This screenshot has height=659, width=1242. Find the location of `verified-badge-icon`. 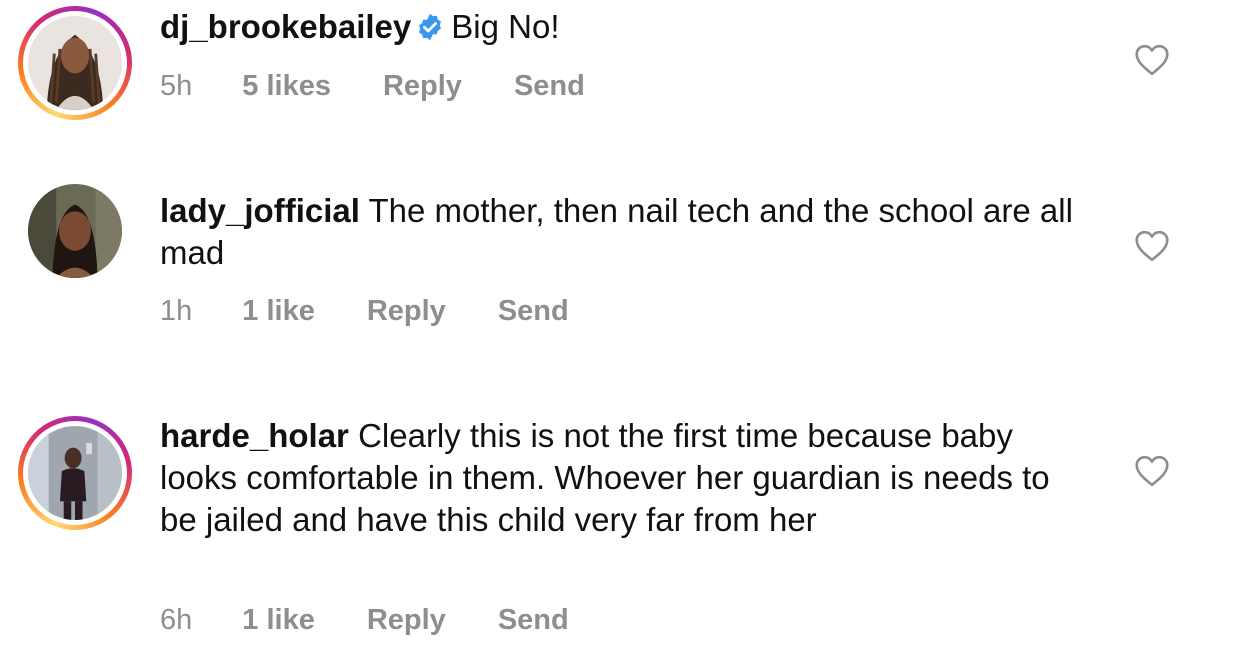

verified-badge-icon is located at coordinates (430, 31).